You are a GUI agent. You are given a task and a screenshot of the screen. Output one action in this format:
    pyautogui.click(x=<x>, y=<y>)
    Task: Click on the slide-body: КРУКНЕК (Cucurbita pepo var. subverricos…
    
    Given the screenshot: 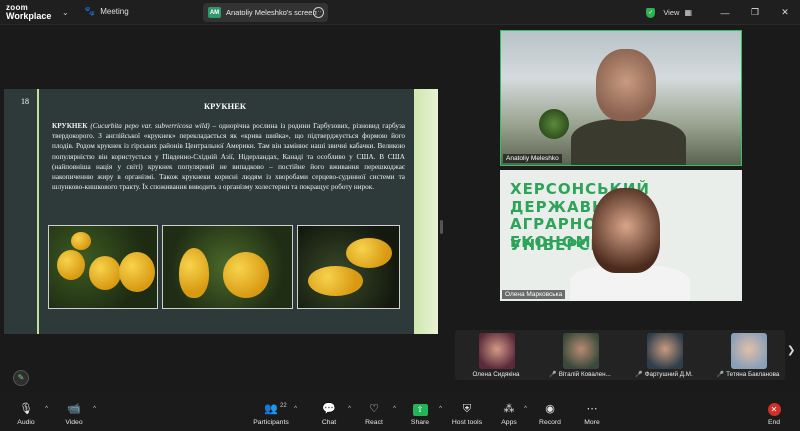 What is the action you would take?
    pyautogui.click(x=228, y=156)
    